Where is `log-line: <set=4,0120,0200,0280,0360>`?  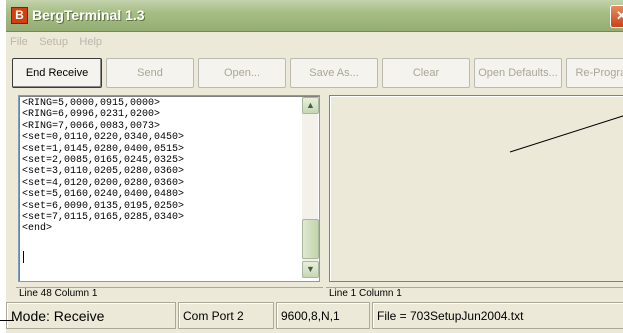 log-line: <set=4,0120,0200,0280,0360> is located at coordinates (103, 183).